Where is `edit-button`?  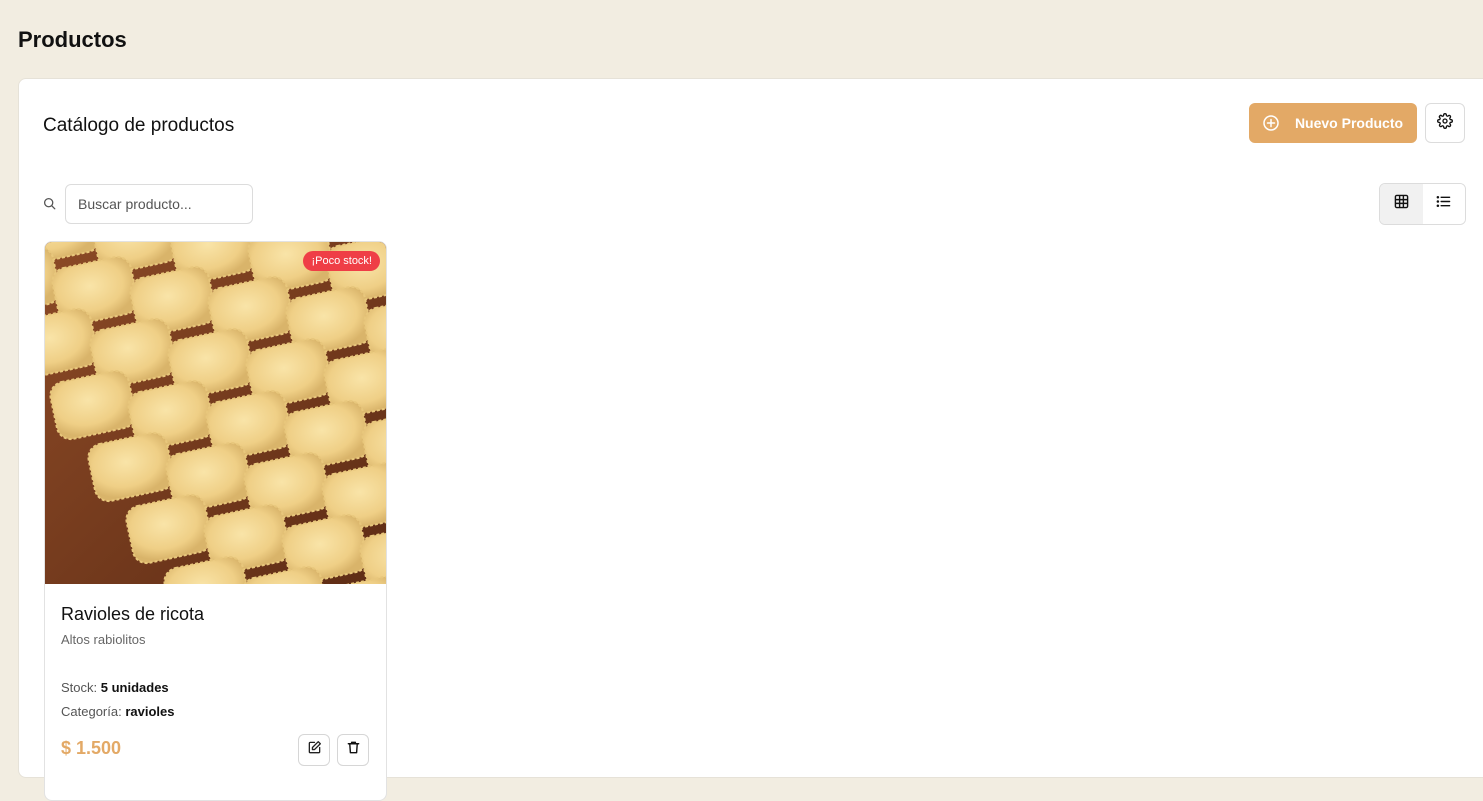
edit-button is located at coordinates (314, 750).